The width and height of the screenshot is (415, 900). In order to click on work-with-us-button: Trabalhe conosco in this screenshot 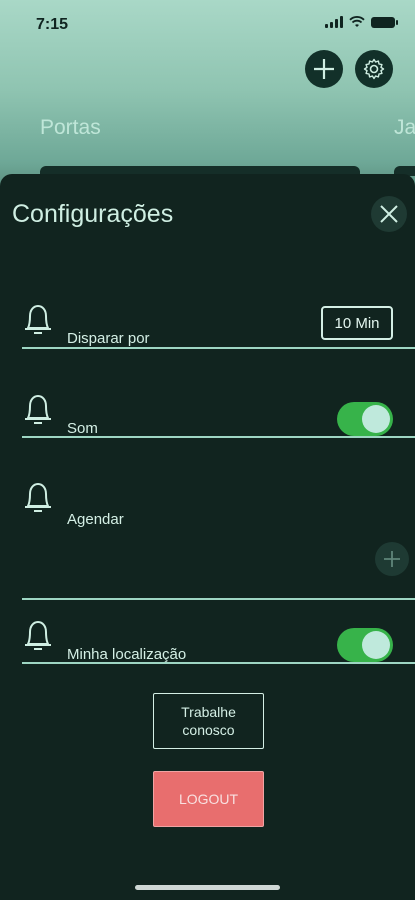, I will do `click(208, 721)`.